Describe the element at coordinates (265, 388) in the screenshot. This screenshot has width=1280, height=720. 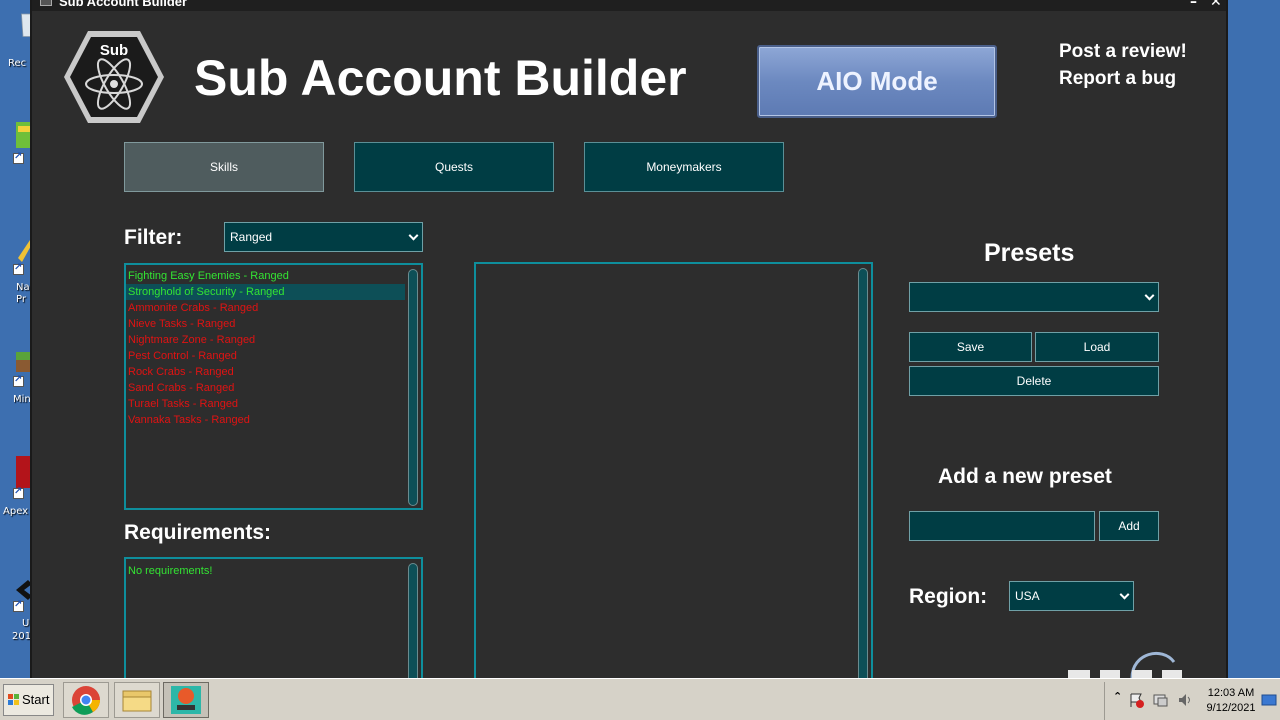
I see `activity-list-item: Sand Crabs - Ranged` at that location.